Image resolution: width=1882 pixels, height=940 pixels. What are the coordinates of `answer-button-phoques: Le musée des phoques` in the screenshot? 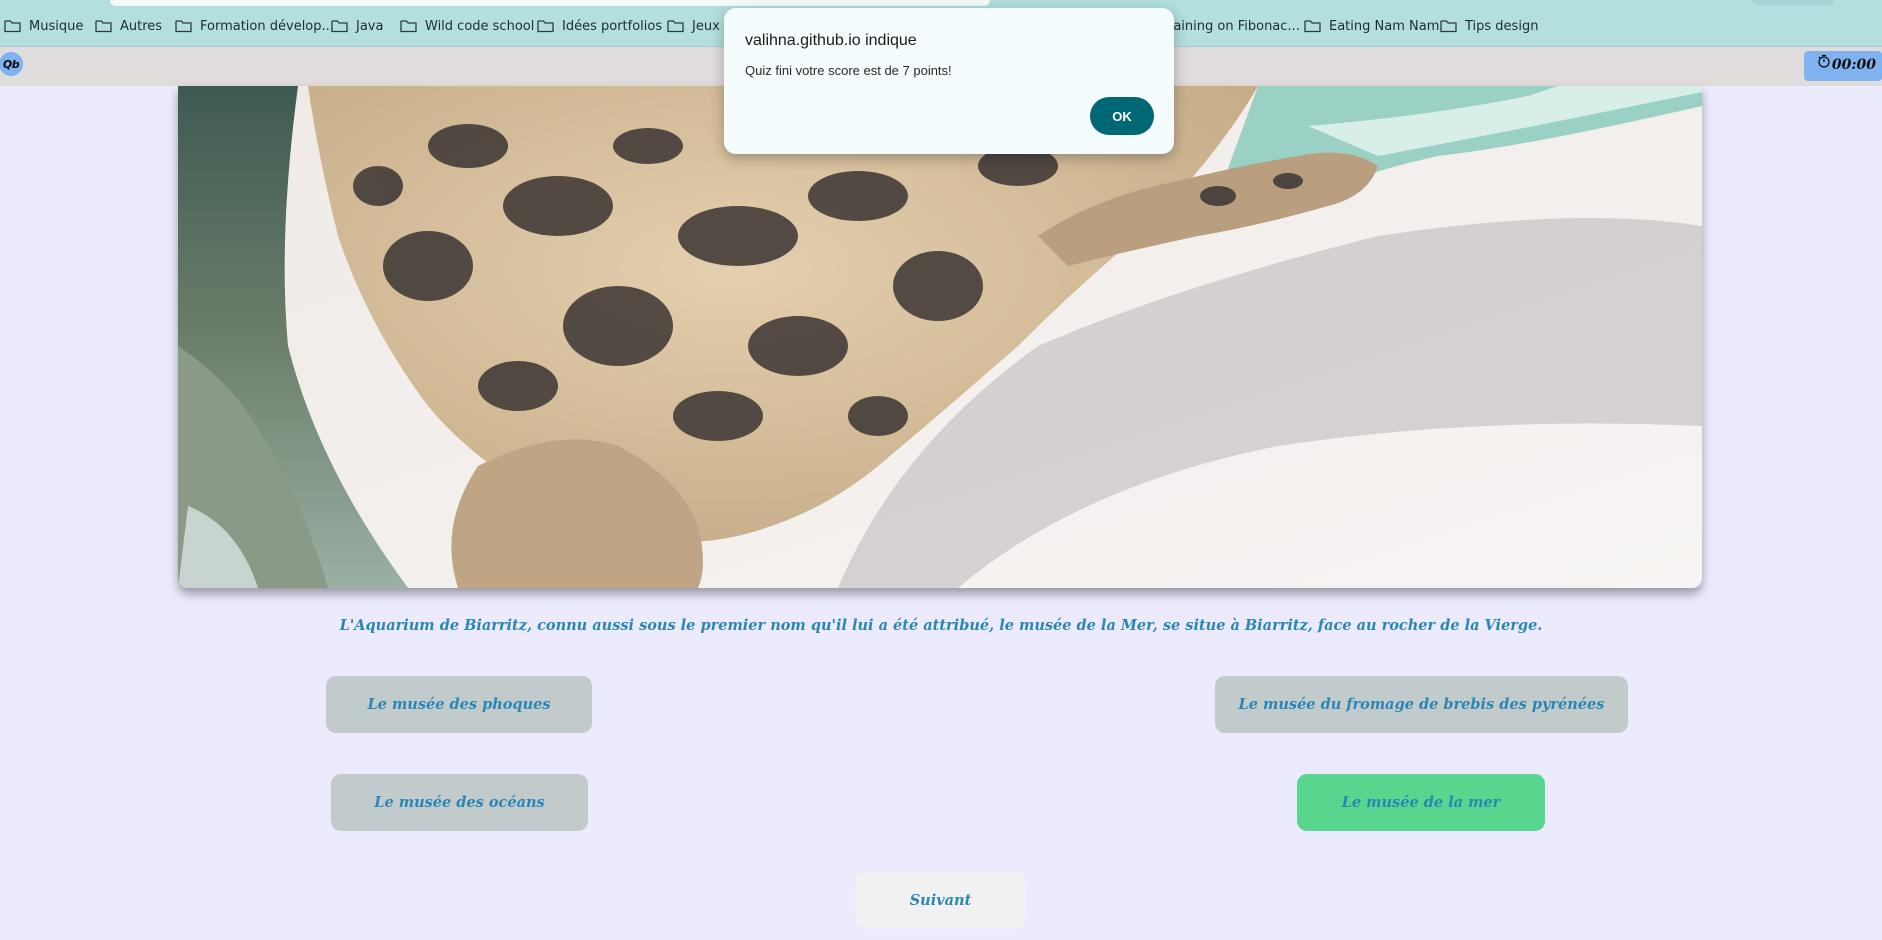 It's located at (459, 704).